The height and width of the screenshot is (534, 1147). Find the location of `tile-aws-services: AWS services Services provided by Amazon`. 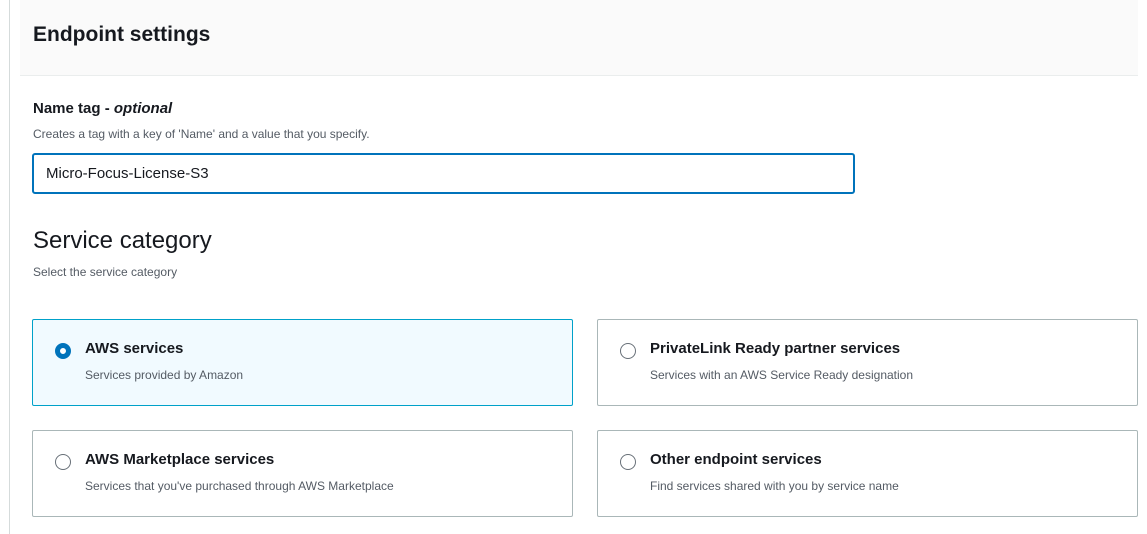

tile-aws-services: AWS services Services provided by Amazon is located at coordinates (302, 362).